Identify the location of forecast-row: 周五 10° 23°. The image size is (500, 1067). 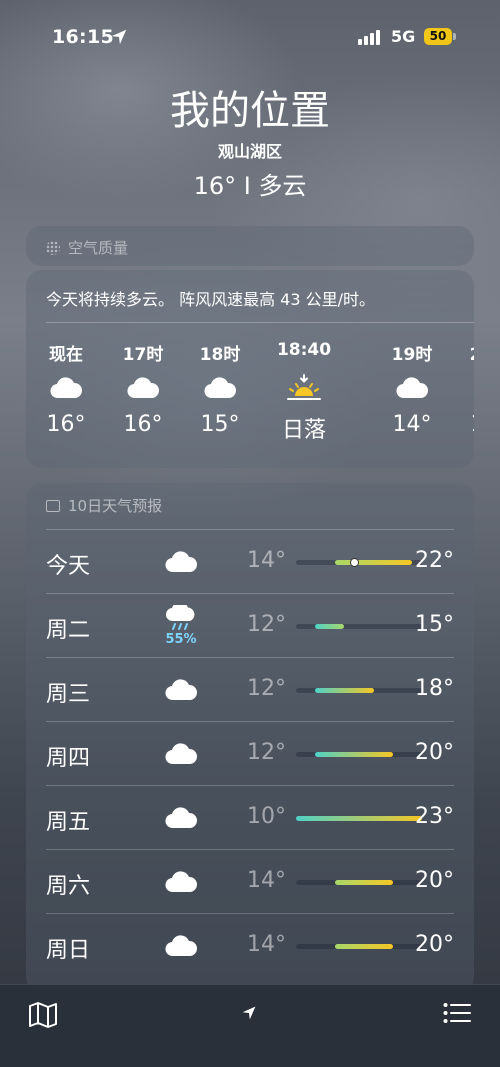
(250, 817).